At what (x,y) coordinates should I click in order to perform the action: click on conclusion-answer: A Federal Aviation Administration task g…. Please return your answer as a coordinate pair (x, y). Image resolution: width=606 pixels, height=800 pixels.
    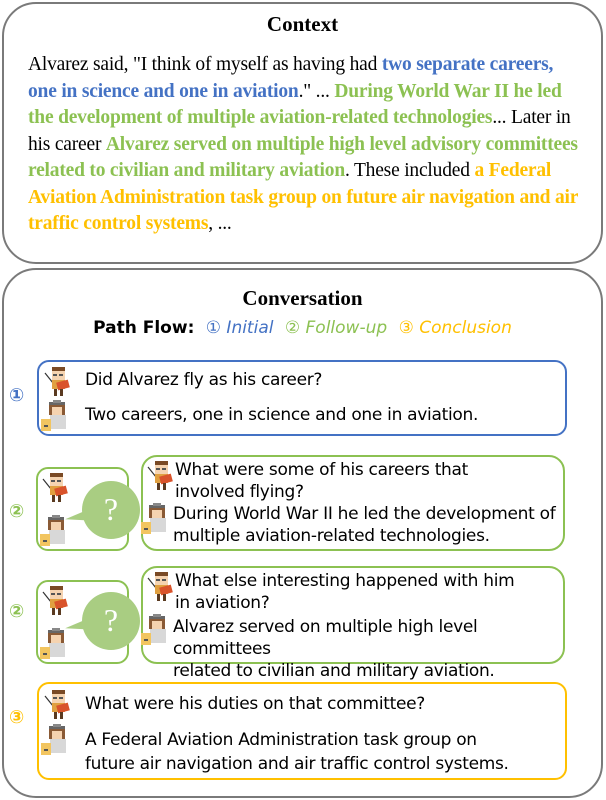
    Looking at the image, I should click on (297, 752).